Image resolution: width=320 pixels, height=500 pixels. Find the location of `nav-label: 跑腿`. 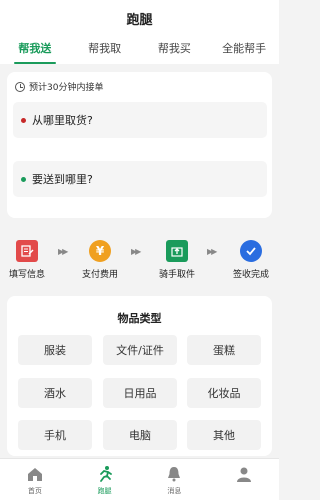

nav-label: 跑腿 is located at coordinates (104, 491).